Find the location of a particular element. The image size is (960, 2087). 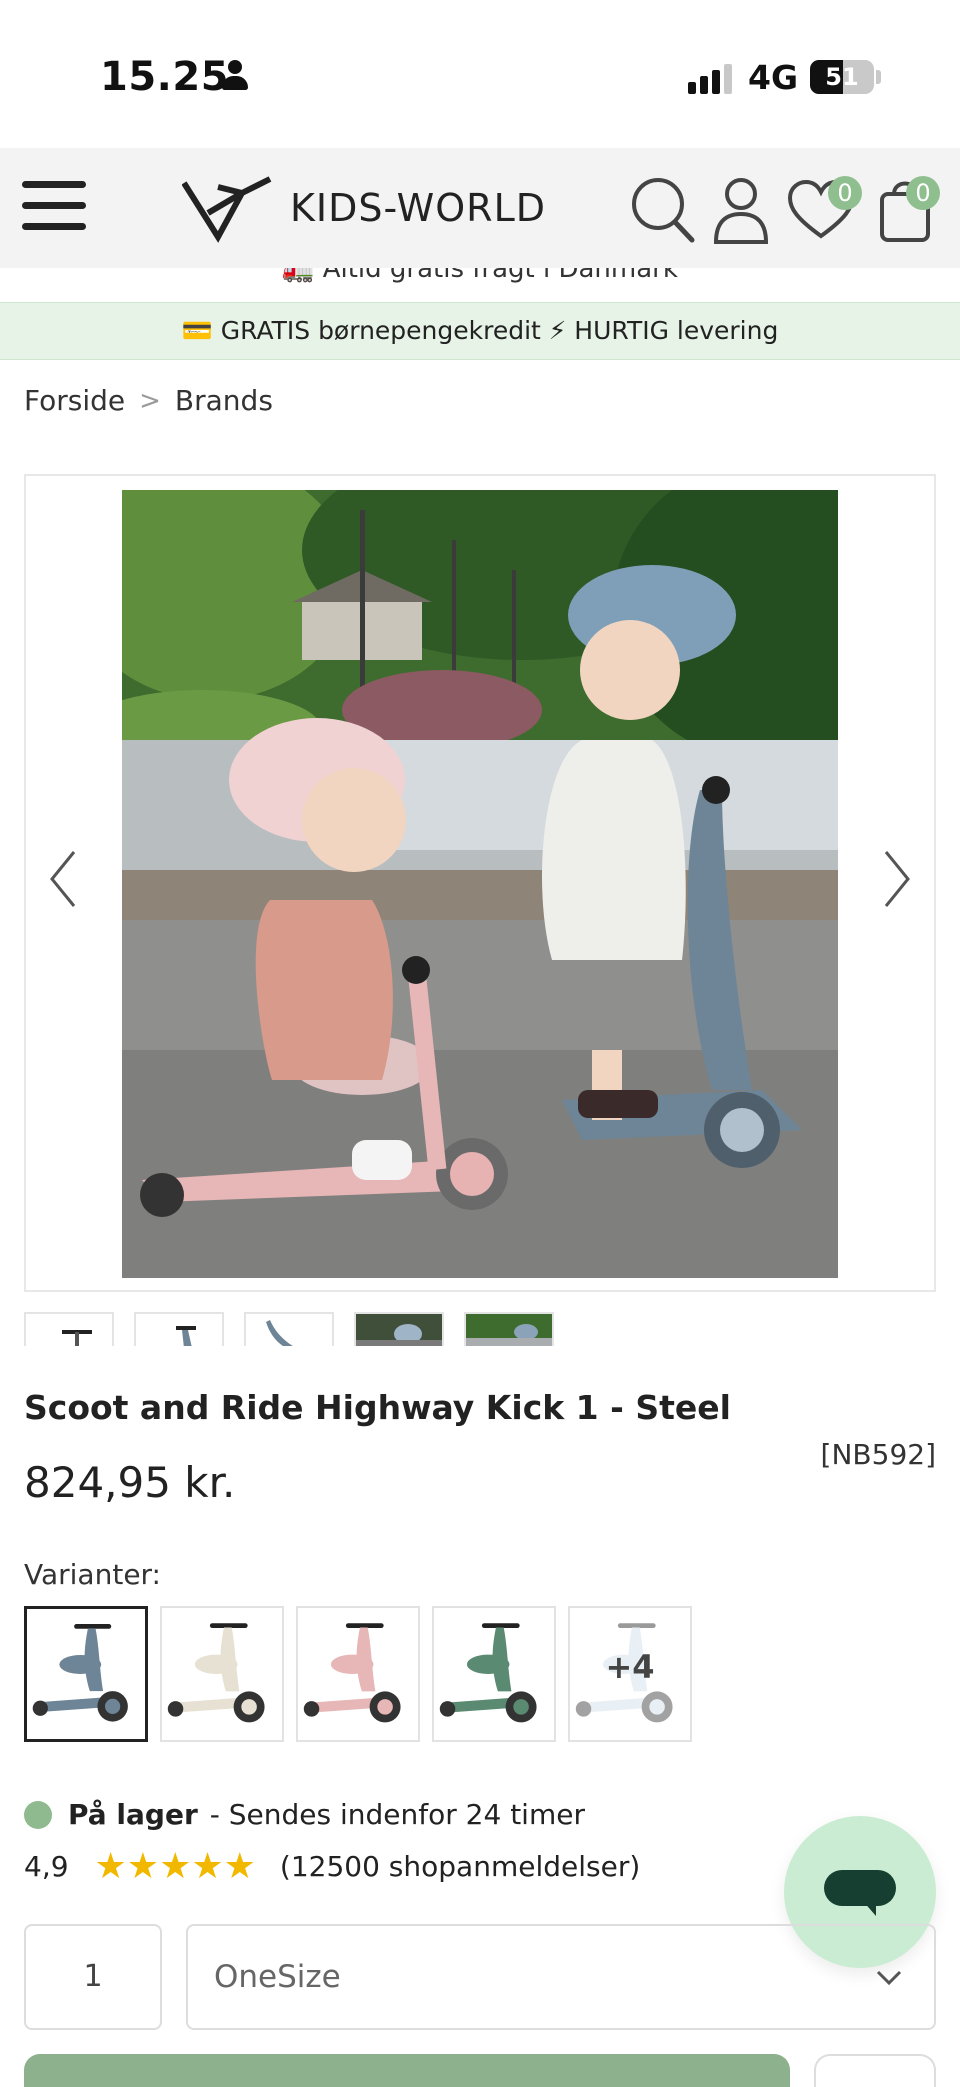

stock-shipping-note: - Sendes indenfor 24 timer is located at coordinates (397, 1814).